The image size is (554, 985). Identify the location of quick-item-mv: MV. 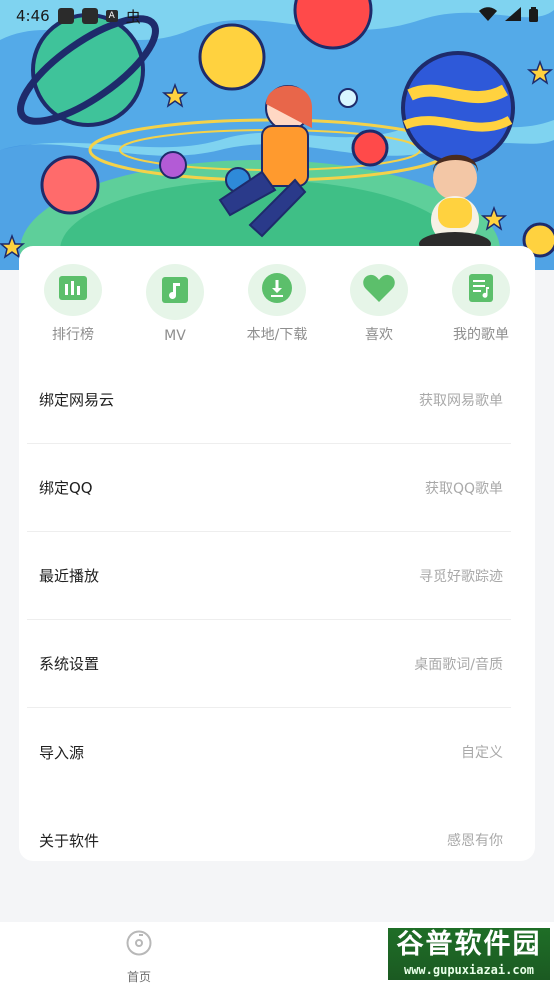
(175, 304).